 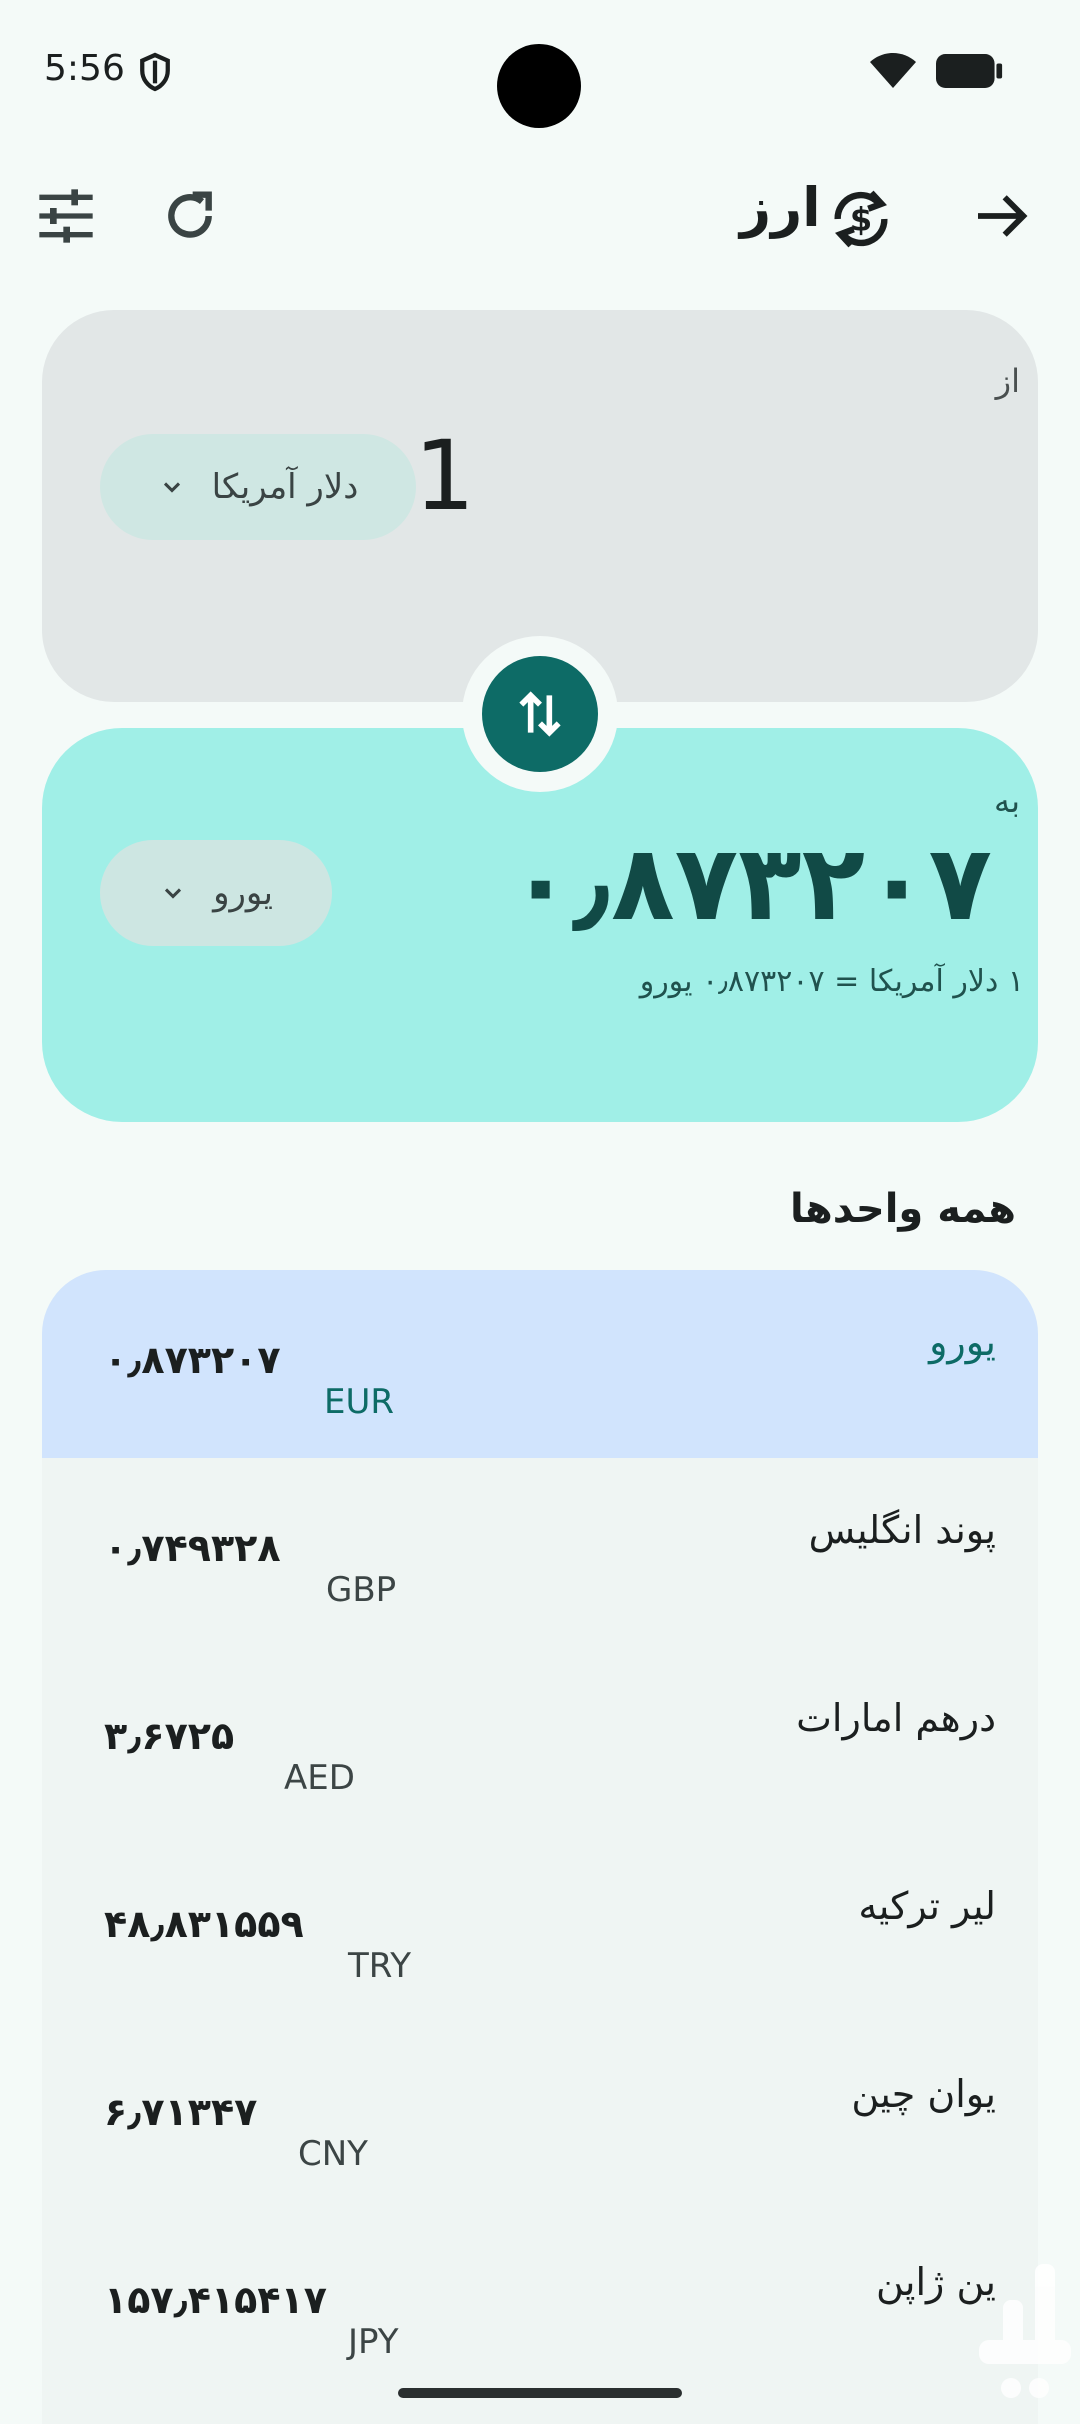 I want to click on to-currency-dropdown: یورو, so click(x=216, y=893).